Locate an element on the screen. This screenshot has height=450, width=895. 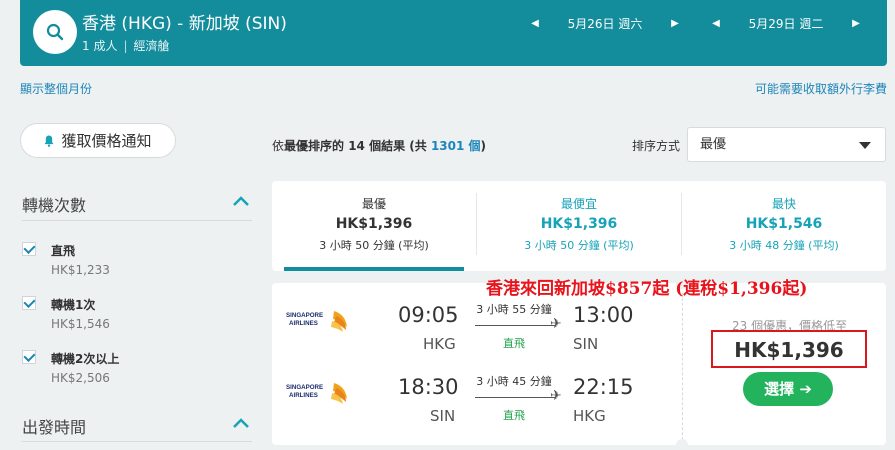
tab-best: 最優 HK$1,396 3 小時 50 分鐘 (平均) is located at coordinates (374, 226).